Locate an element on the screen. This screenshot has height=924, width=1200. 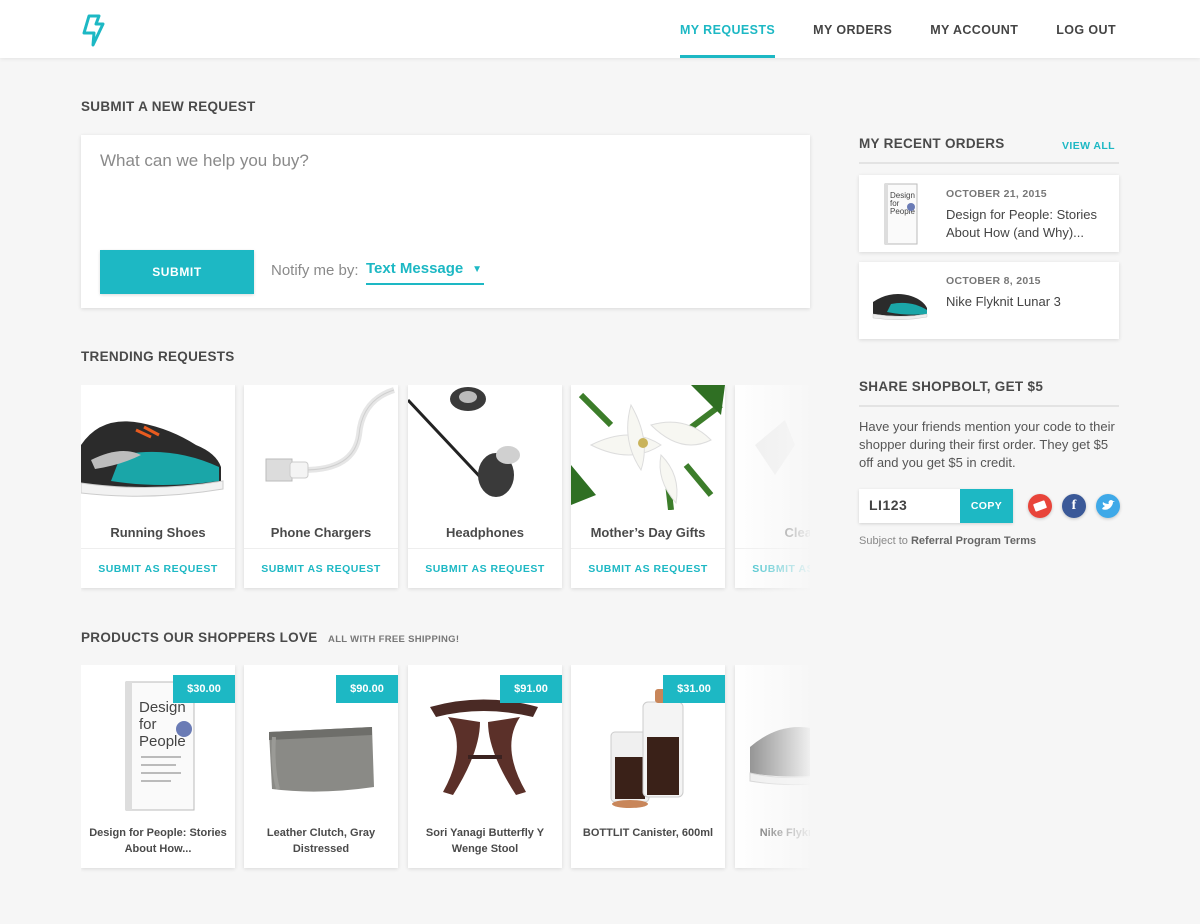
top-header: MY REQUESTS MY ORDERS MY ACCOUNT LOG OUT is located at coordinates (600, 29).